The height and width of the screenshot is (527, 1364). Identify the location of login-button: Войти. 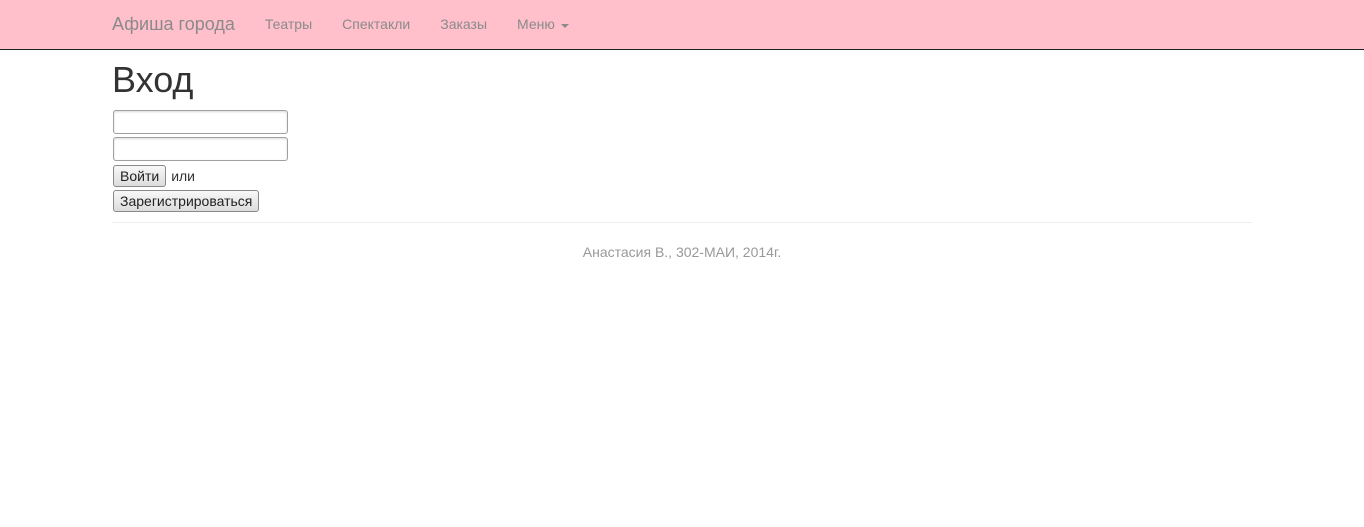
(140, 176).